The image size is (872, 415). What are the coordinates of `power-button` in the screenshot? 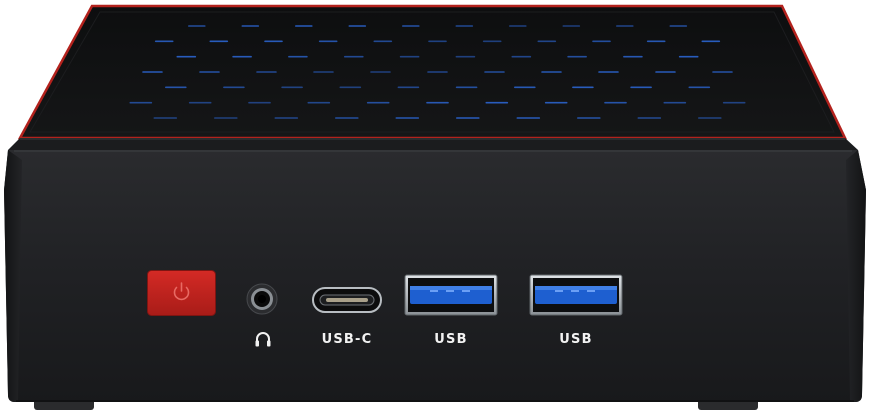 It's located at (181, 293).